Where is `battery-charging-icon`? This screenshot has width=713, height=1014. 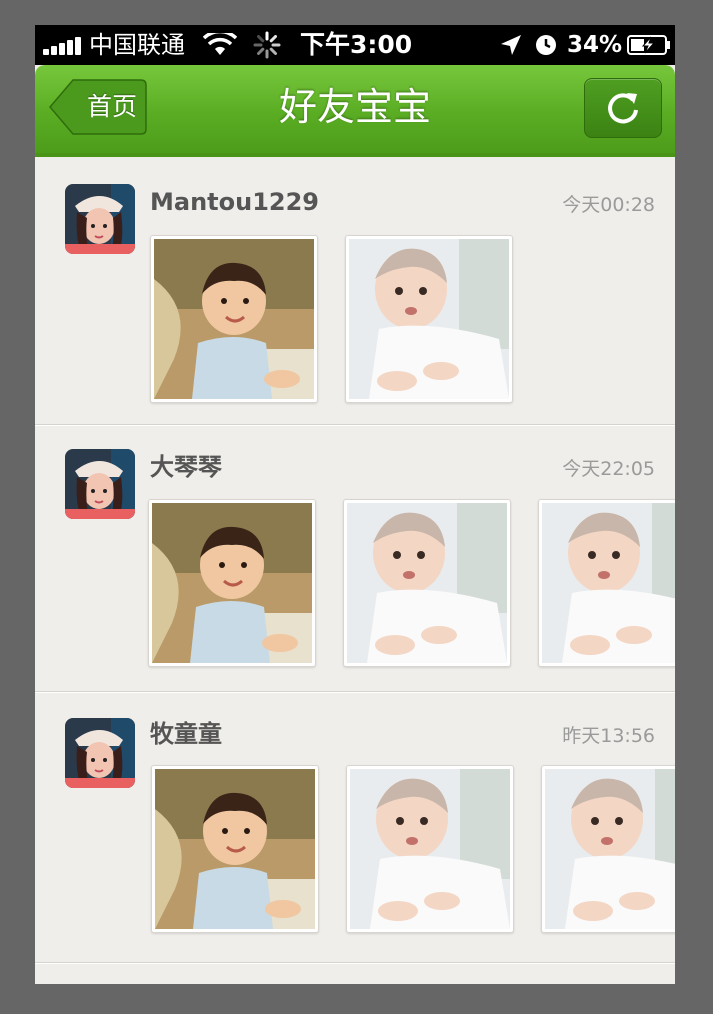 battery-charging-icon is located at coordinates (648, 45).